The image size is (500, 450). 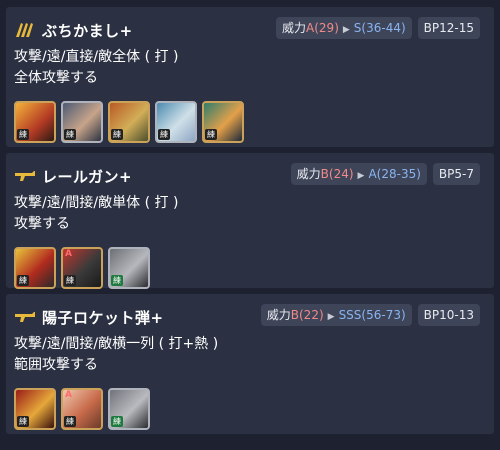 I want to click on power-from: A(29), so click(x=322, y=28).